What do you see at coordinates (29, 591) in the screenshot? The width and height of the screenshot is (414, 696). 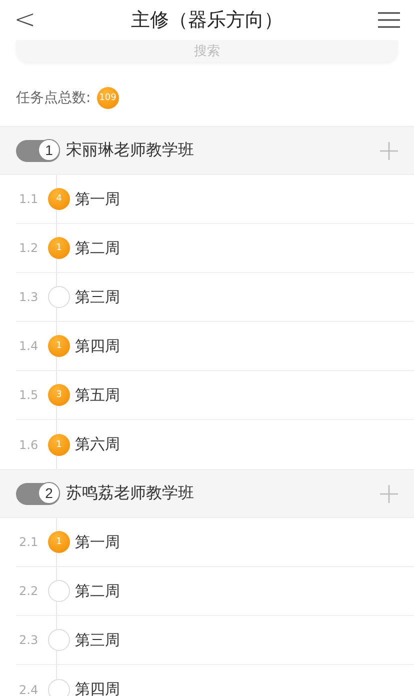 I see `item-index: 2.2` at bounding box center [29, 591].